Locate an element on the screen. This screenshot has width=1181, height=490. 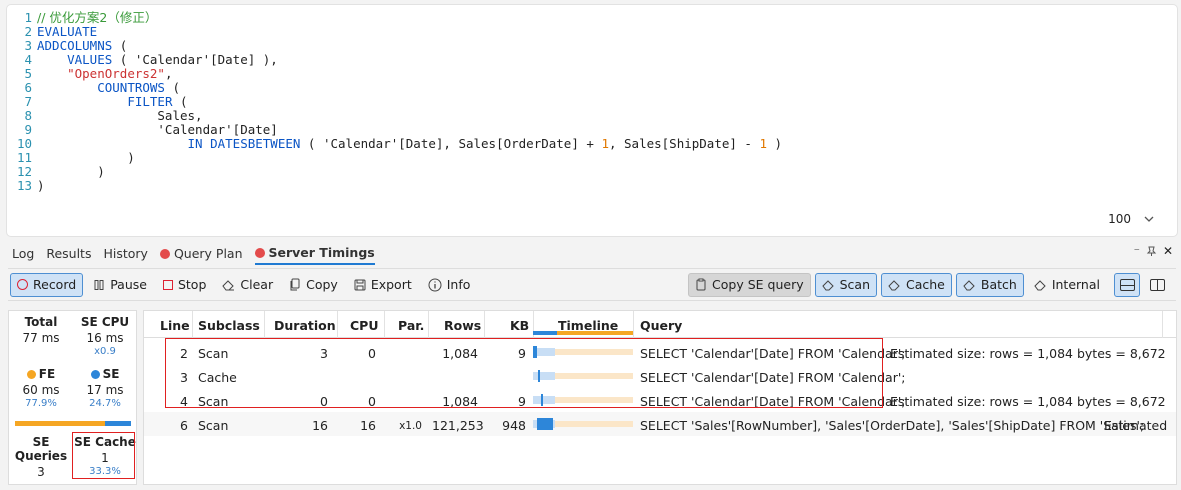
se-queries-value: 3 is located at coordinates (41, 472).